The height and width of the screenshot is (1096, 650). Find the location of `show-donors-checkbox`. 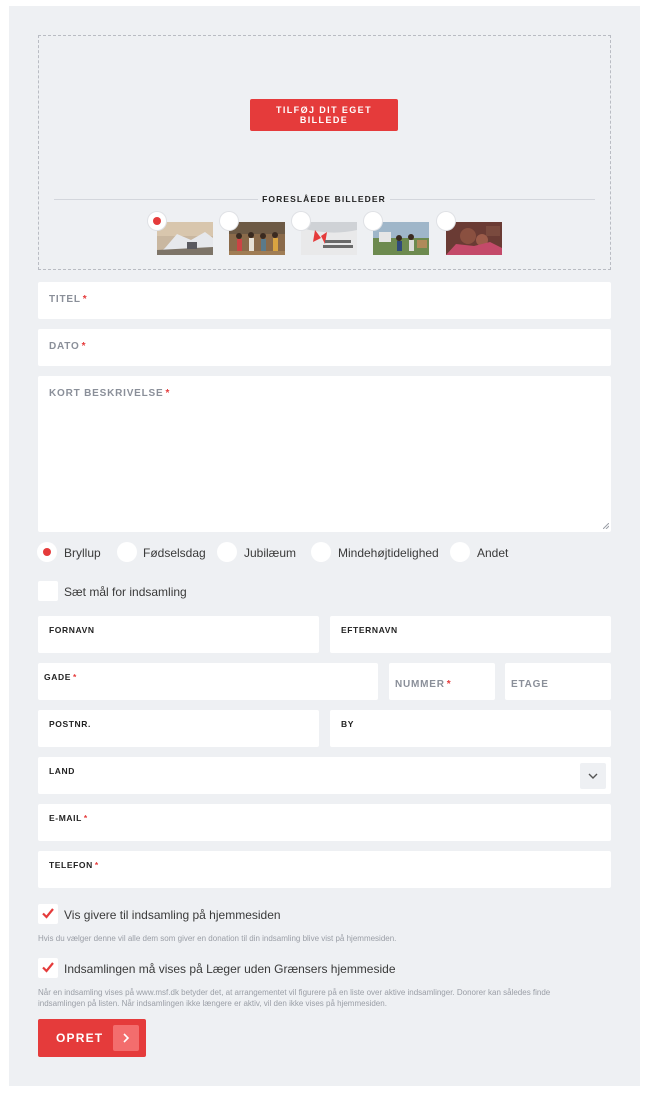

show-donors-checkbox is located at coordinates (48, 914).